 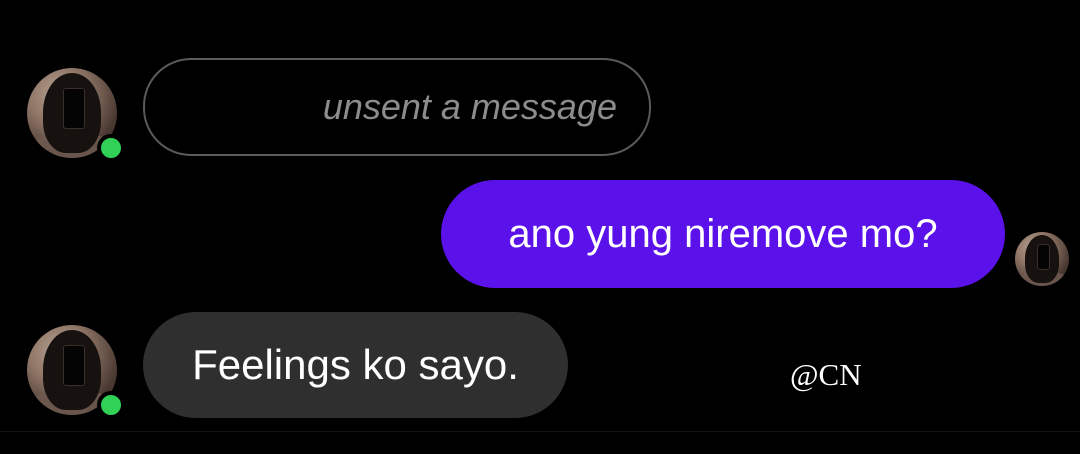 I want to click on received-message-text: Feelings ko sayo., so click(x=355, y=364).